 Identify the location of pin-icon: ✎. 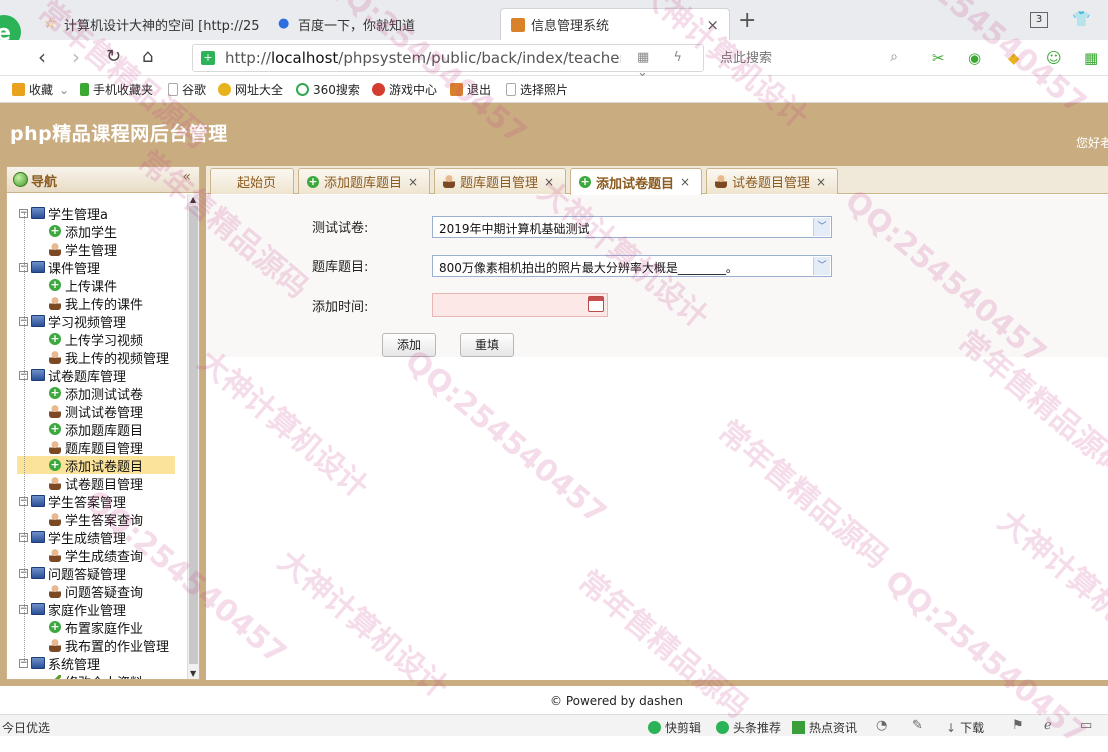
(917, 725).